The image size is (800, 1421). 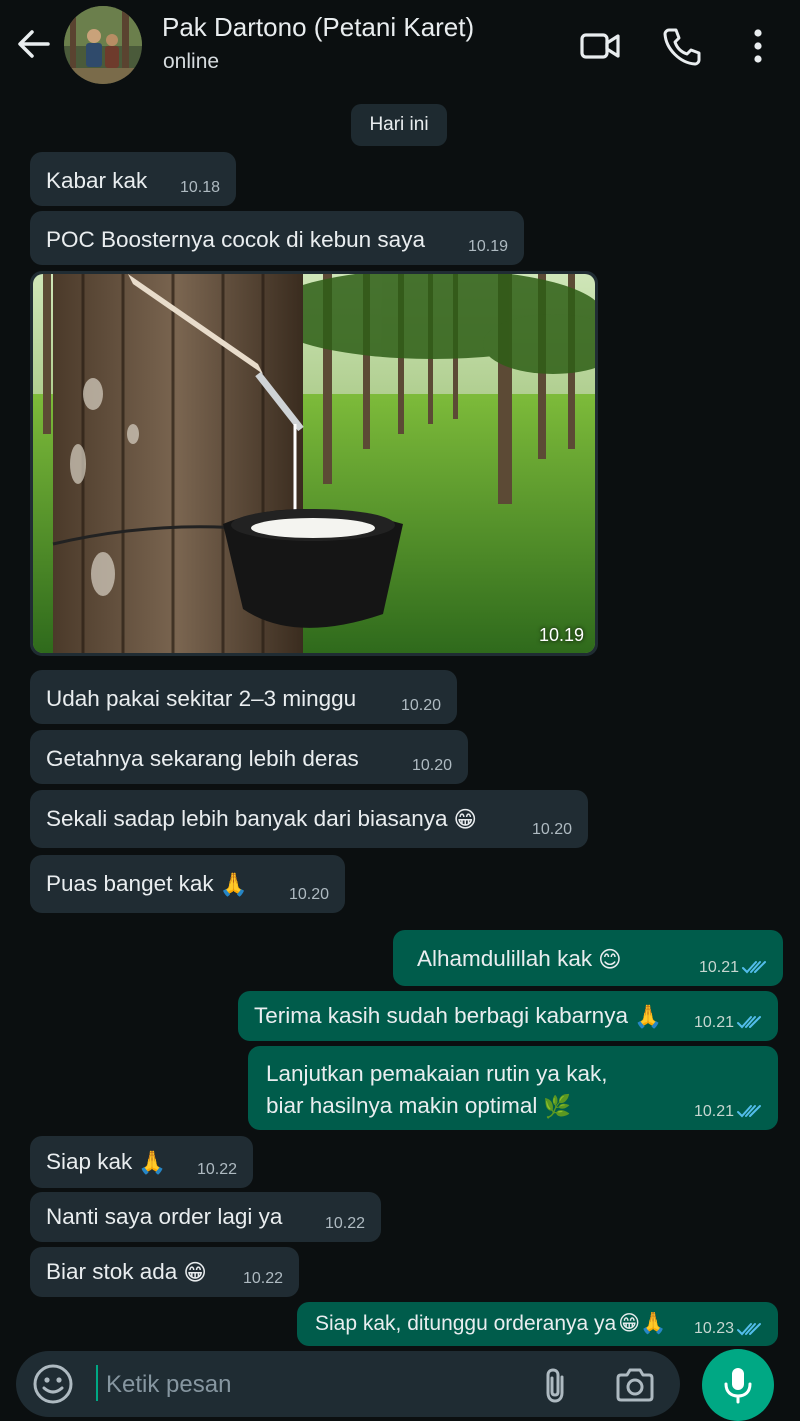 I want to click on message-text: Alhamdulillah kak 😊, so click(x=519, y=959).